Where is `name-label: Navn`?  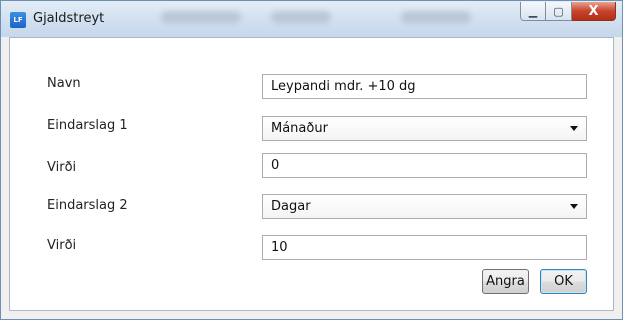
name-label: Navn is located at coordinates (64, 83).